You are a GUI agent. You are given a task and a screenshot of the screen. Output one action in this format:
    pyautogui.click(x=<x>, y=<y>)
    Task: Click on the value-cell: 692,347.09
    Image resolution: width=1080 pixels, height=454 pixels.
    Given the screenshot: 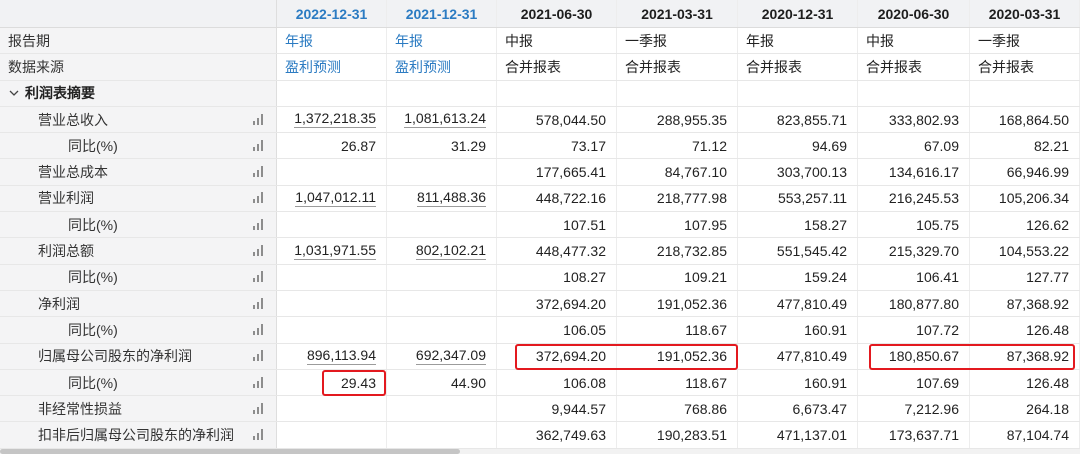 What is the action you would take?
    pyautogui.click(x=442, y=356)
    